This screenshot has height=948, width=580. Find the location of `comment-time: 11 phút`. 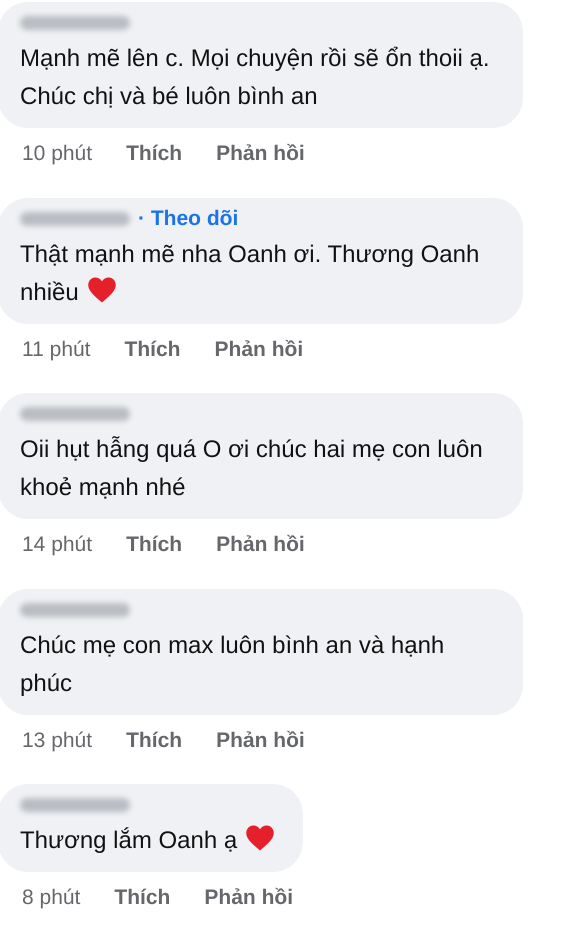

comment-time: 11 phút is located at coordinates (56, 349).